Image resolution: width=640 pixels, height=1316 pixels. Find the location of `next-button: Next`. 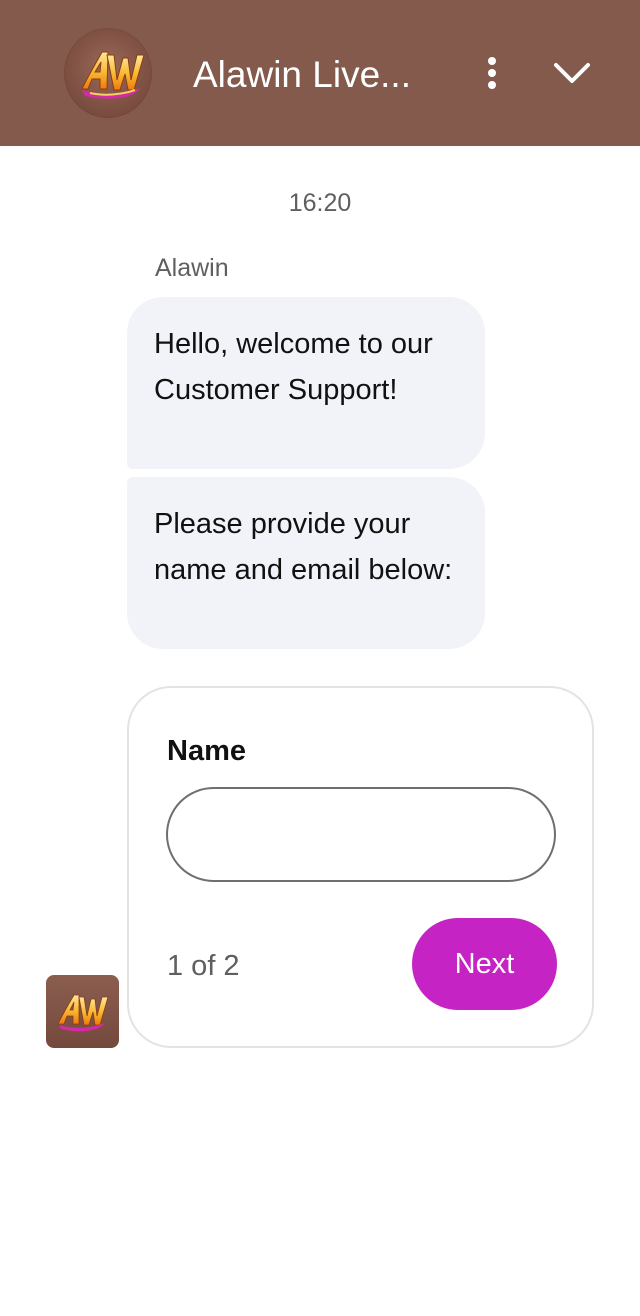

next-button: Next is located at coordinates (484, 964).